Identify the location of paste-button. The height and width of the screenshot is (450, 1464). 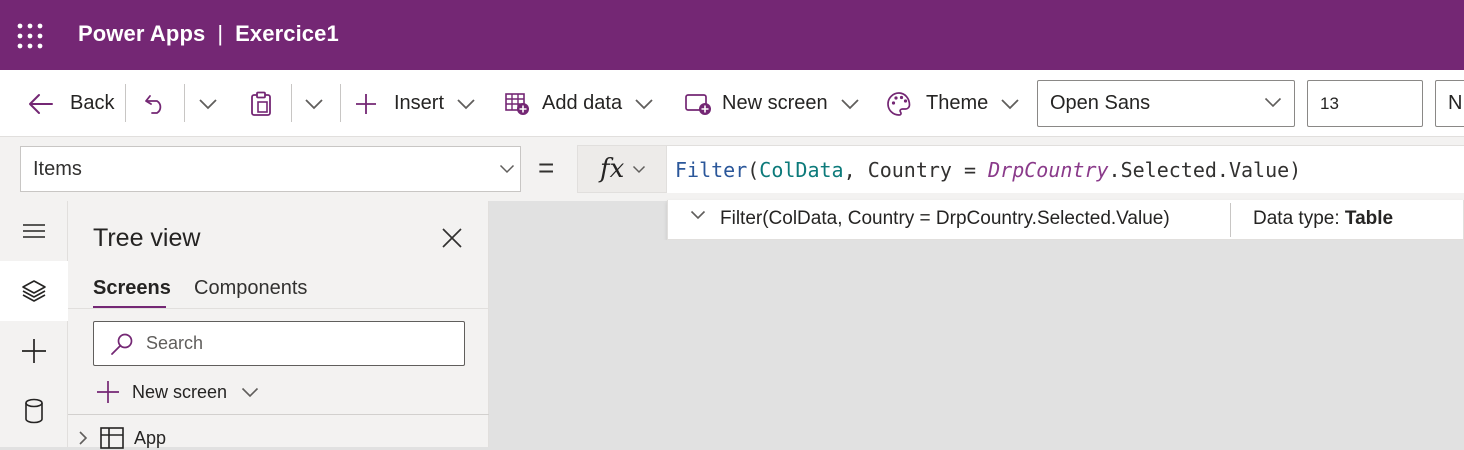
(261, 103).